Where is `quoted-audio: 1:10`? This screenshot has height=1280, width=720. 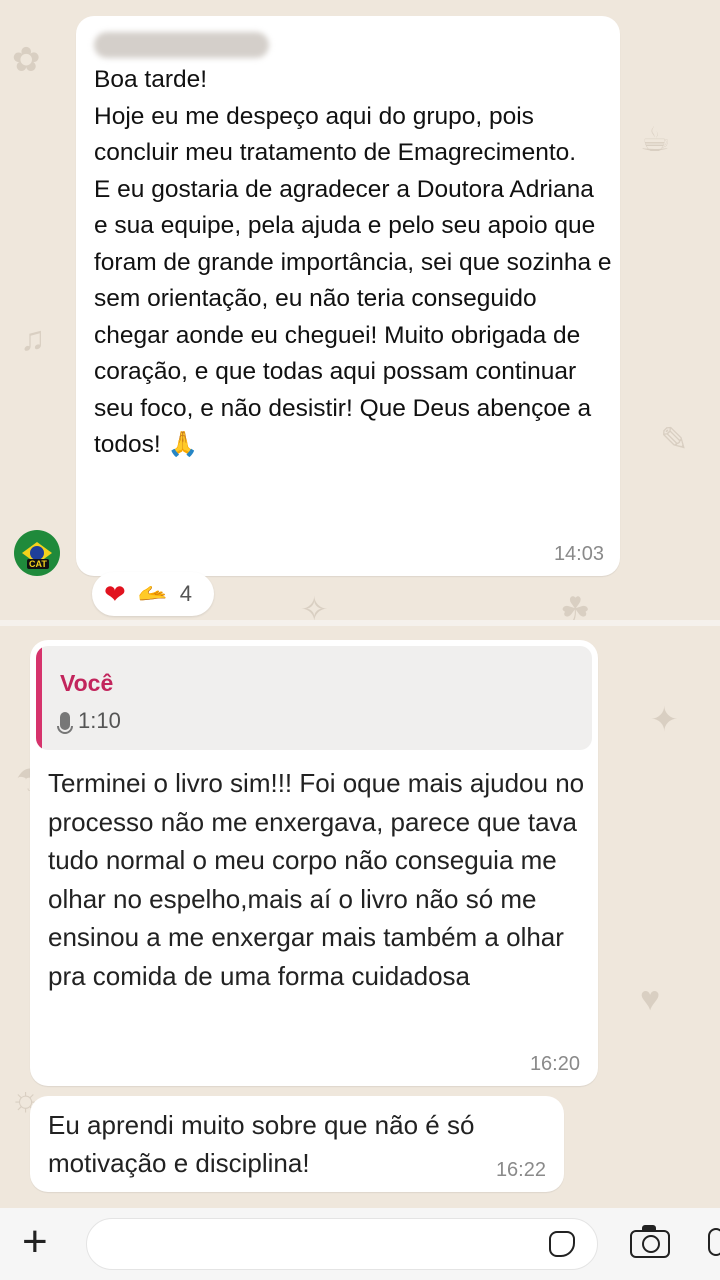 quoted-audio: 1:10 is located at coordinates (89, 721).